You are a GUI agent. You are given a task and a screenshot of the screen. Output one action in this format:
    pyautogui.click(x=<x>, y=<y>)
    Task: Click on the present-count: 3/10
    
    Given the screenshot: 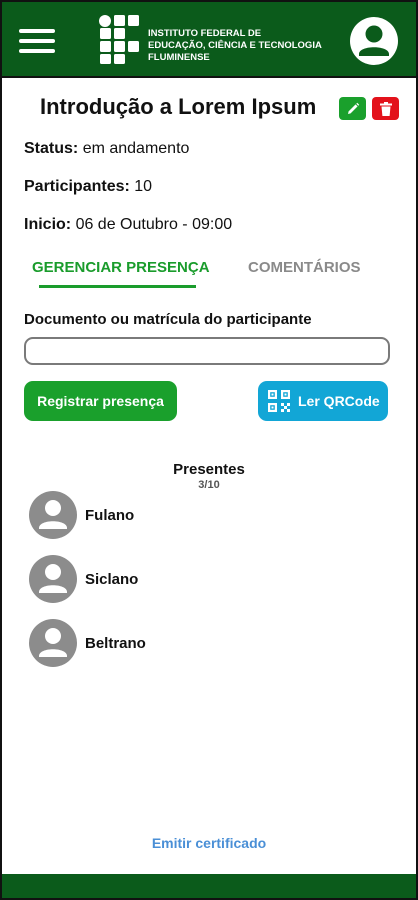 What is the action you would take?
    pyautogui.click(x=209, y=485)
    